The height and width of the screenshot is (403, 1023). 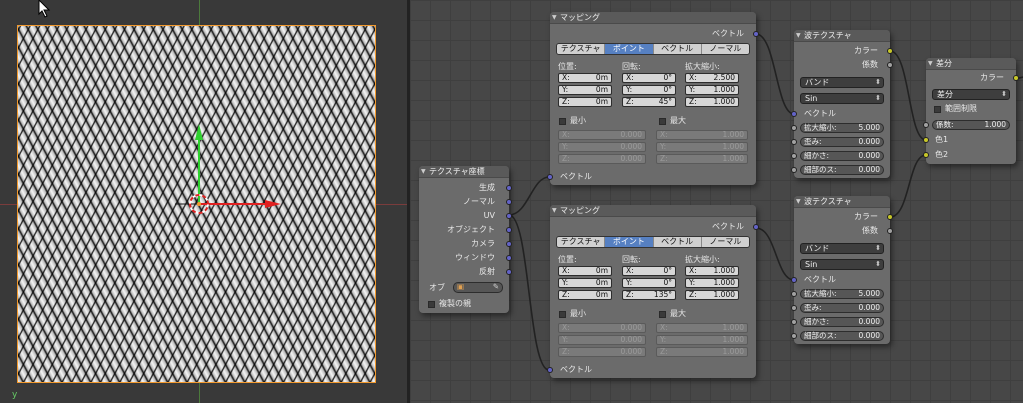 What do you see at coordinates (509, 244) in the screenshot?
I see `socket-camera` at bounding box center [509, 244].